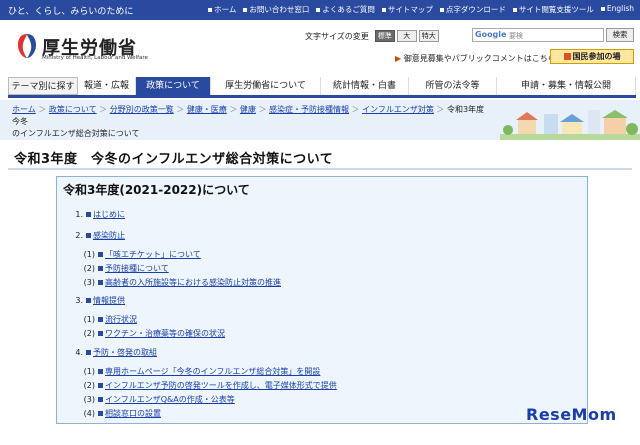 This screenshot has height=445, width=640. Describe the element at coordinates (95, 58) in the screenshot. I see `logo-name-en: Ministry of Health, Labour and Welfare` at that location.